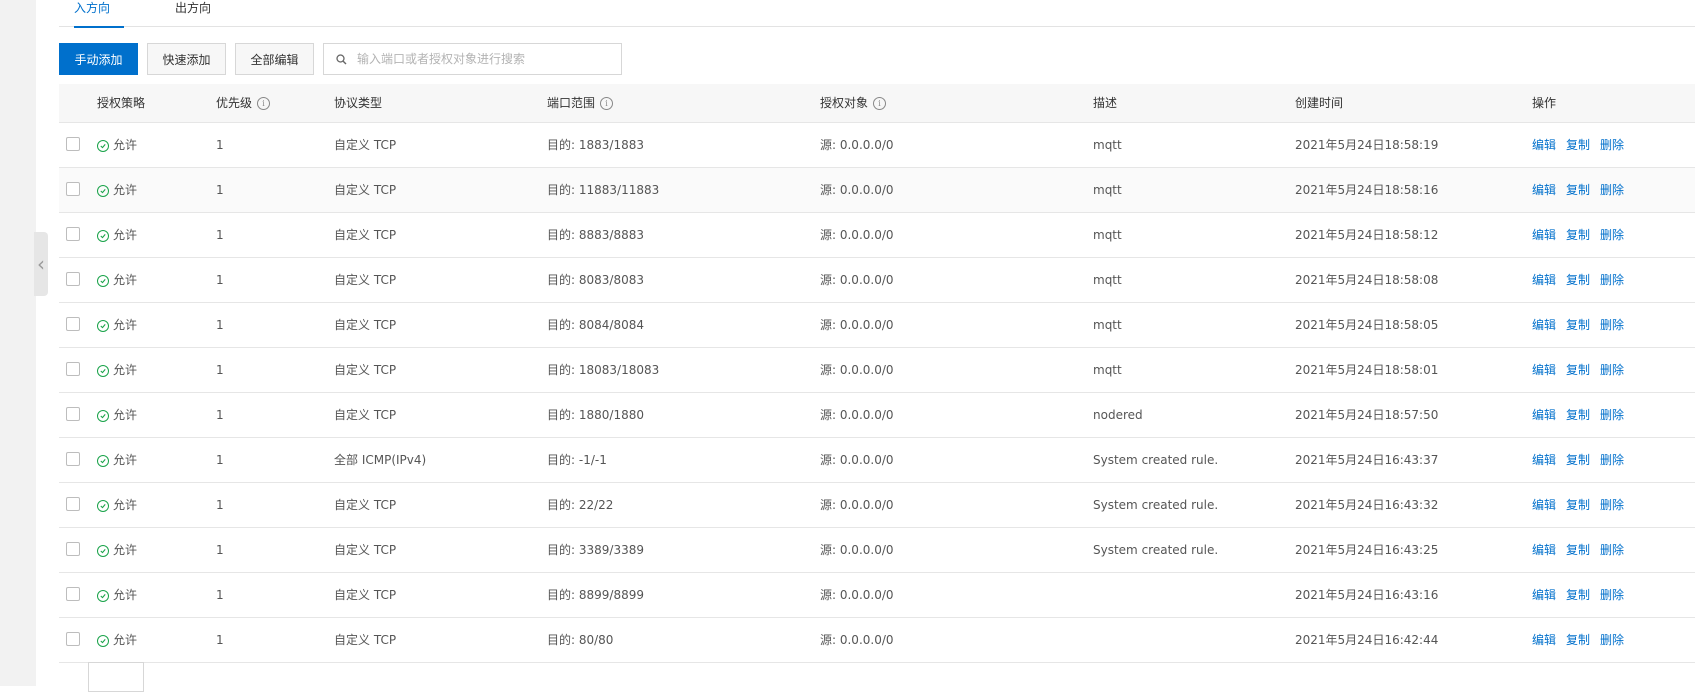 The height and width of the screenshot is (692, 1695). I want to click on search-input, so click(482, 59).